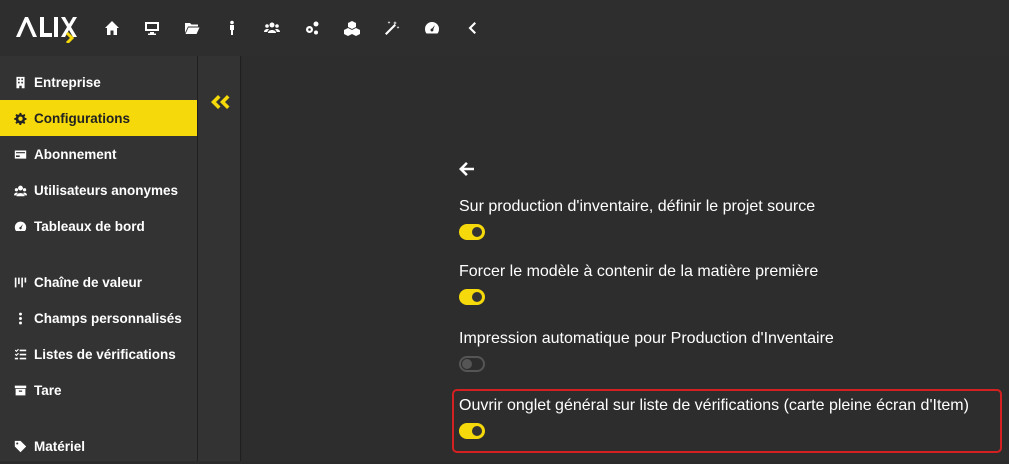 The height and width of the screenshot is (464, 1009). Describe the element at coordinates (20, 446) in the screenshot. I see `tag-icon` at that location.